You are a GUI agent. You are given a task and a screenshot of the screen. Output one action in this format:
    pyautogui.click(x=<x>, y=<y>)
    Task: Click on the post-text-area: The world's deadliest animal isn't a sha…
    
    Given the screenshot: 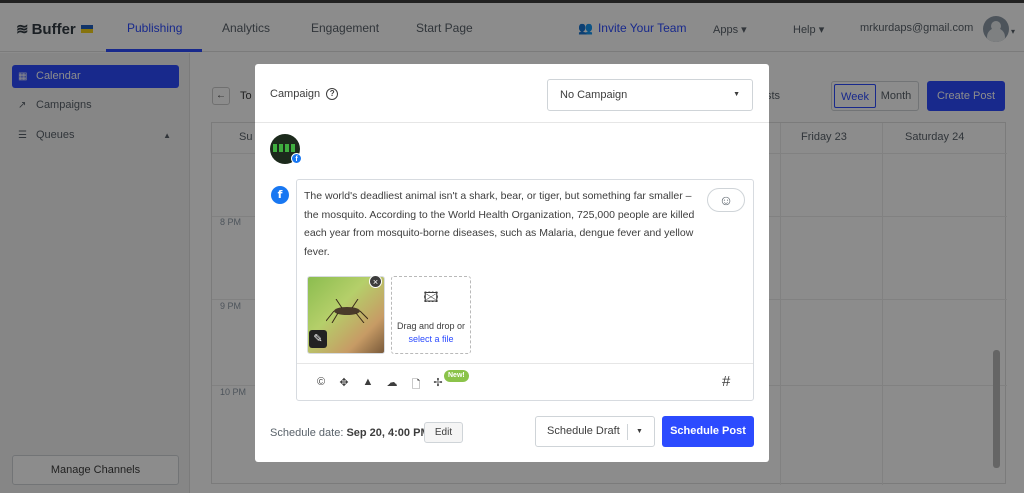 What is the action you would take?
    pyautogui.click(x=501, y=224)
    